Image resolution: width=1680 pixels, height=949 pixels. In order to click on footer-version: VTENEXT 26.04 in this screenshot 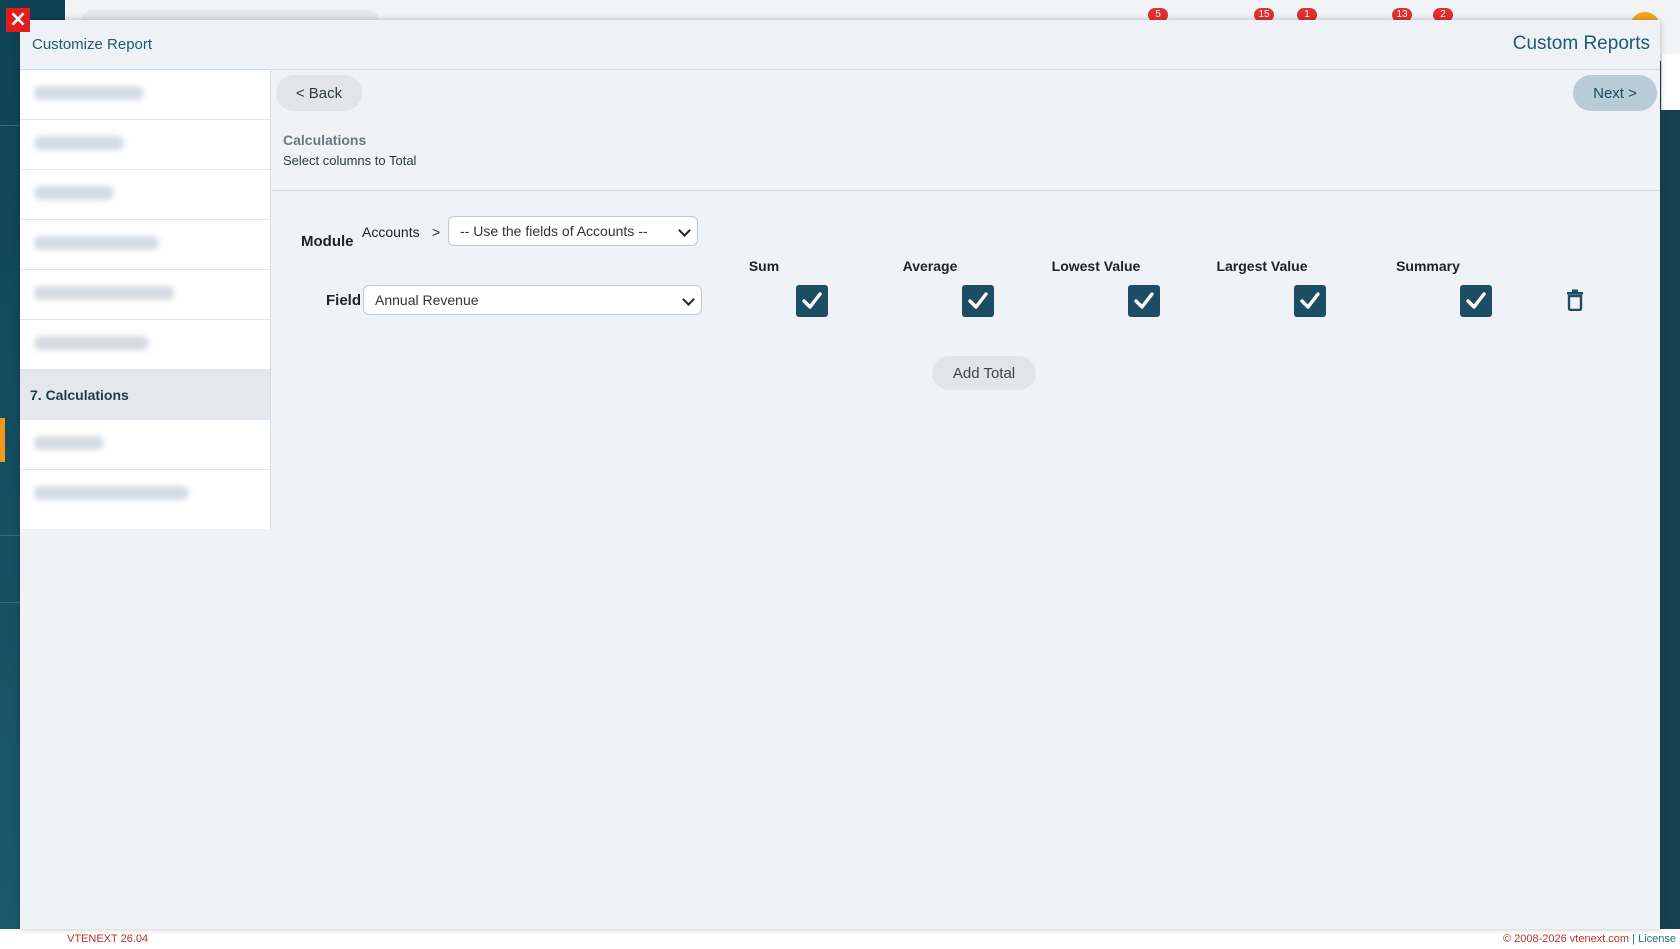, I will do `click(108, 939)`.